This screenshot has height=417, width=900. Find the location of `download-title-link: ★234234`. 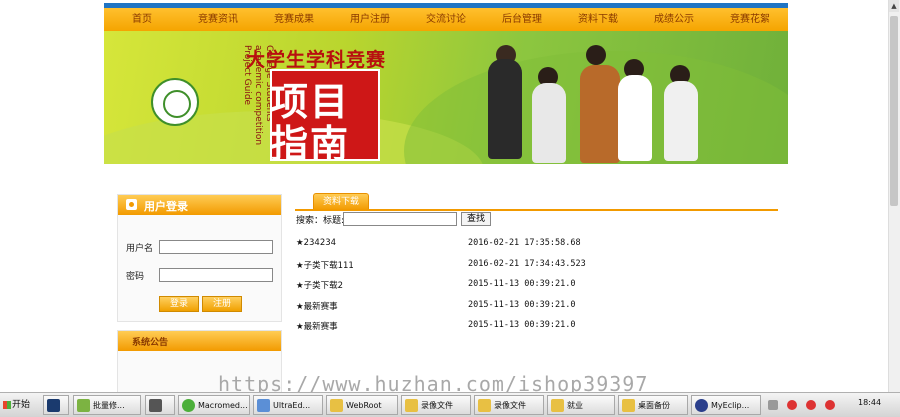

download-title-link: ★234234 is located at coordinates (316, 243).